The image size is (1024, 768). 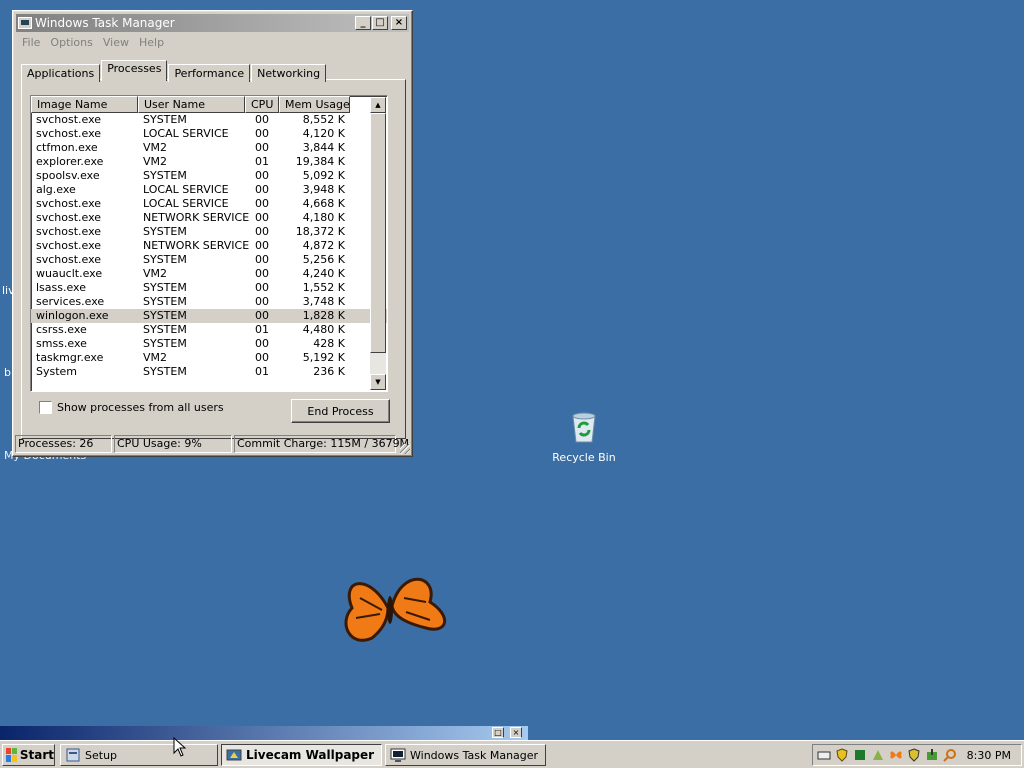 I want to click on window-title: Windows Task Manager, so click(x=105, y=23).